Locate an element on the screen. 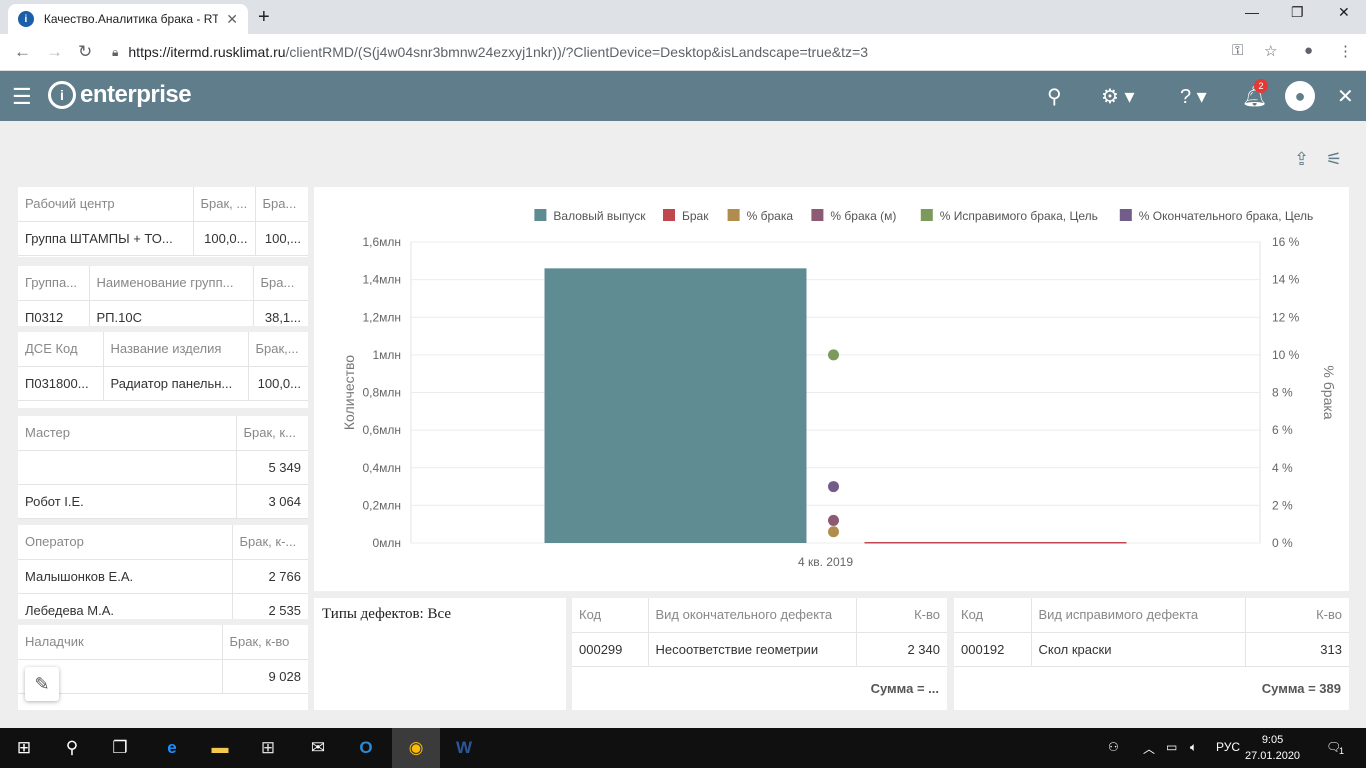 This screenshot has height=768, width=1366. table-row: Лебедева М.А. 2 535 is located at coordinates (163, 606).